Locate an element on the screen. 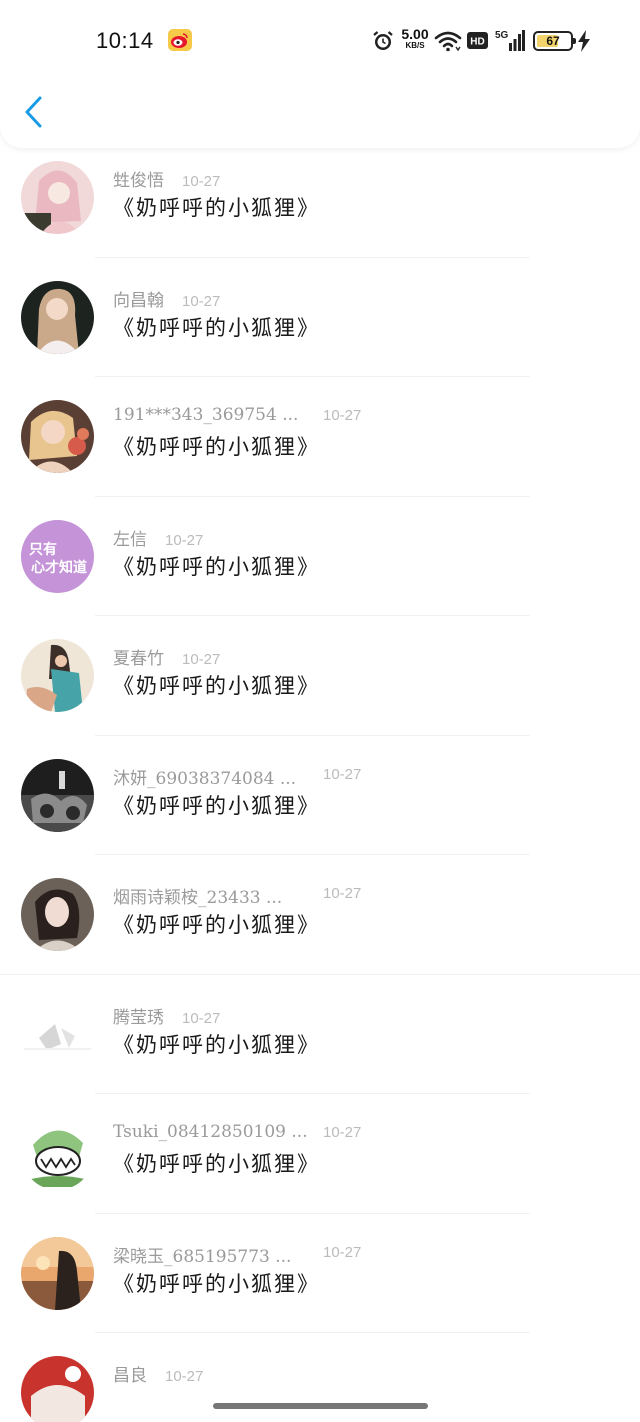 The width and height of the screenshot is (640, 1422). list-item: 甡俊悟 10-27 《奶呼呼的小狐狸》 is located at coordinates (320, 198).